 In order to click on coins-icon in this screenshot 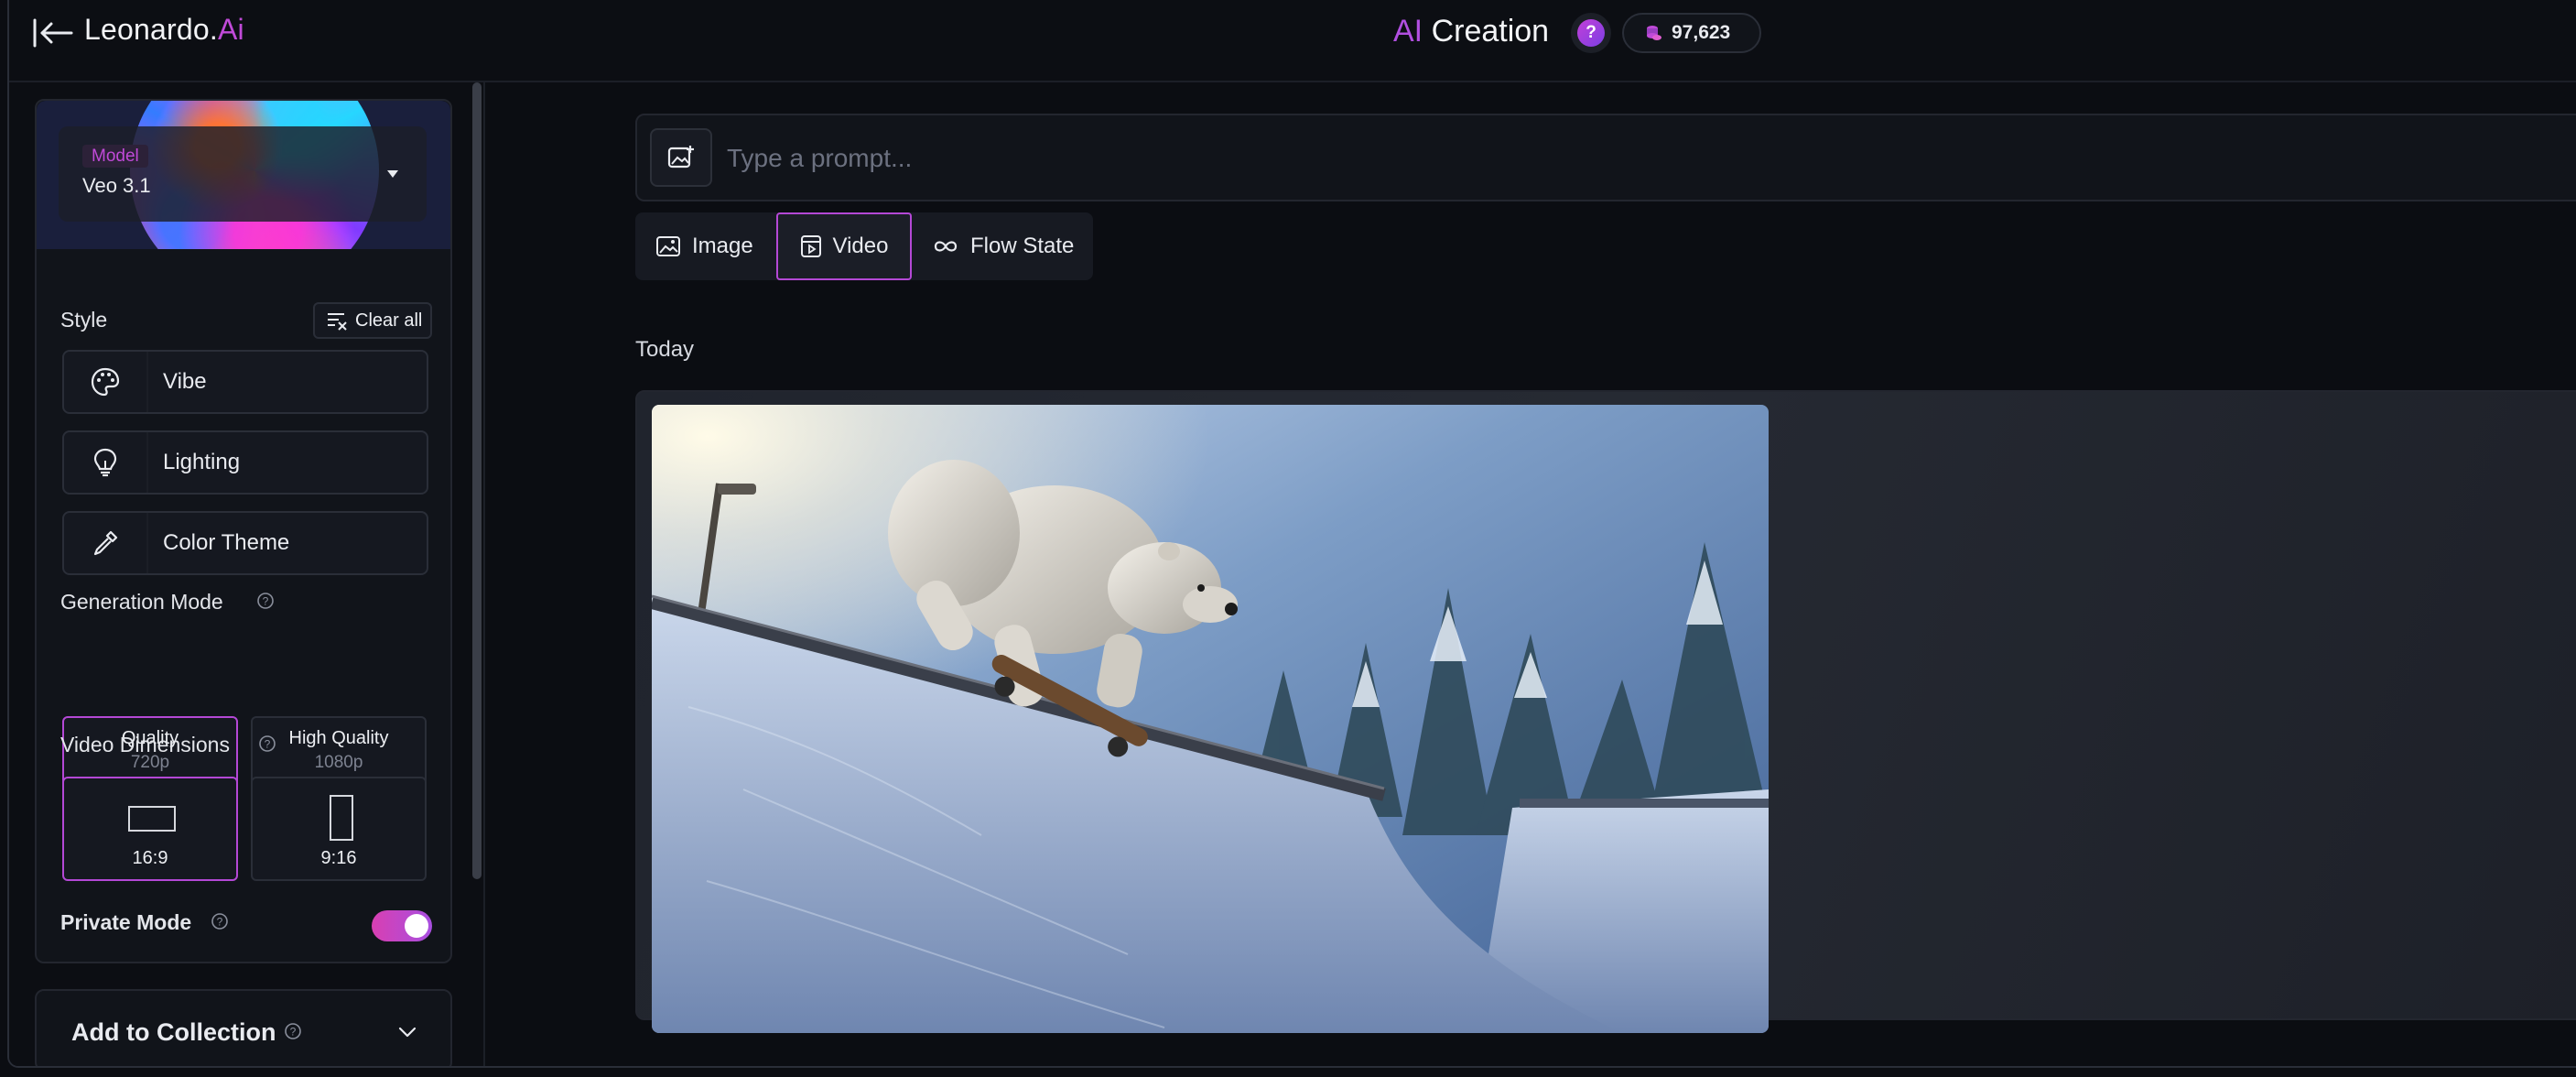, I will do `click(1654, 33)`.